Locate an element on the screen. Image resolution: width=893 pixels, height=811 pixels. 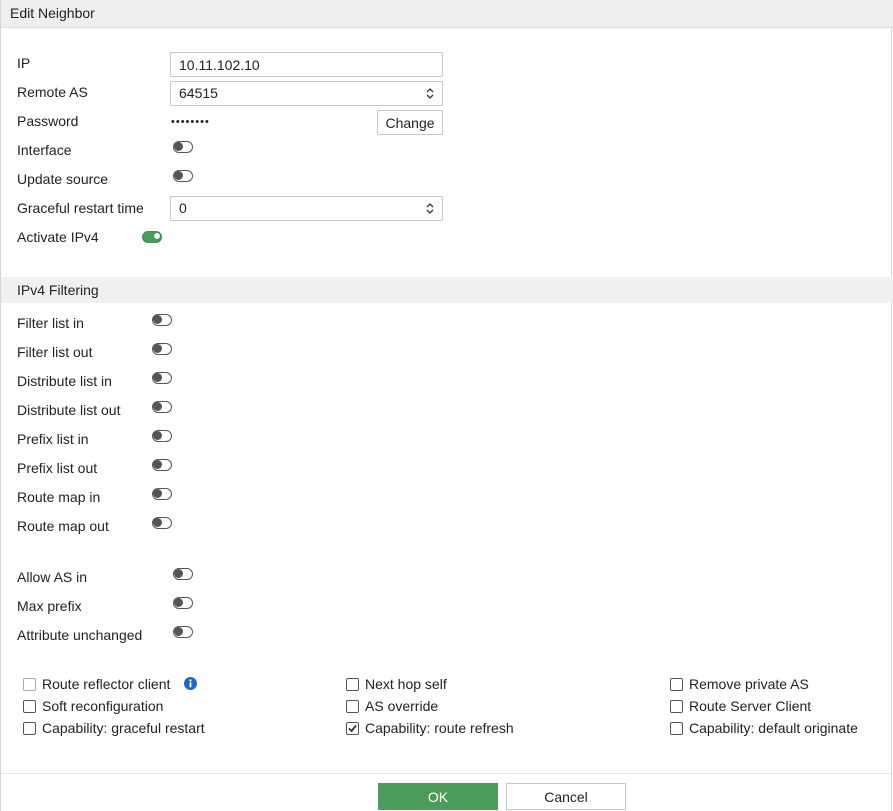
prefix-list-in-label: Prefix list in is located at coordinates (53, 439).